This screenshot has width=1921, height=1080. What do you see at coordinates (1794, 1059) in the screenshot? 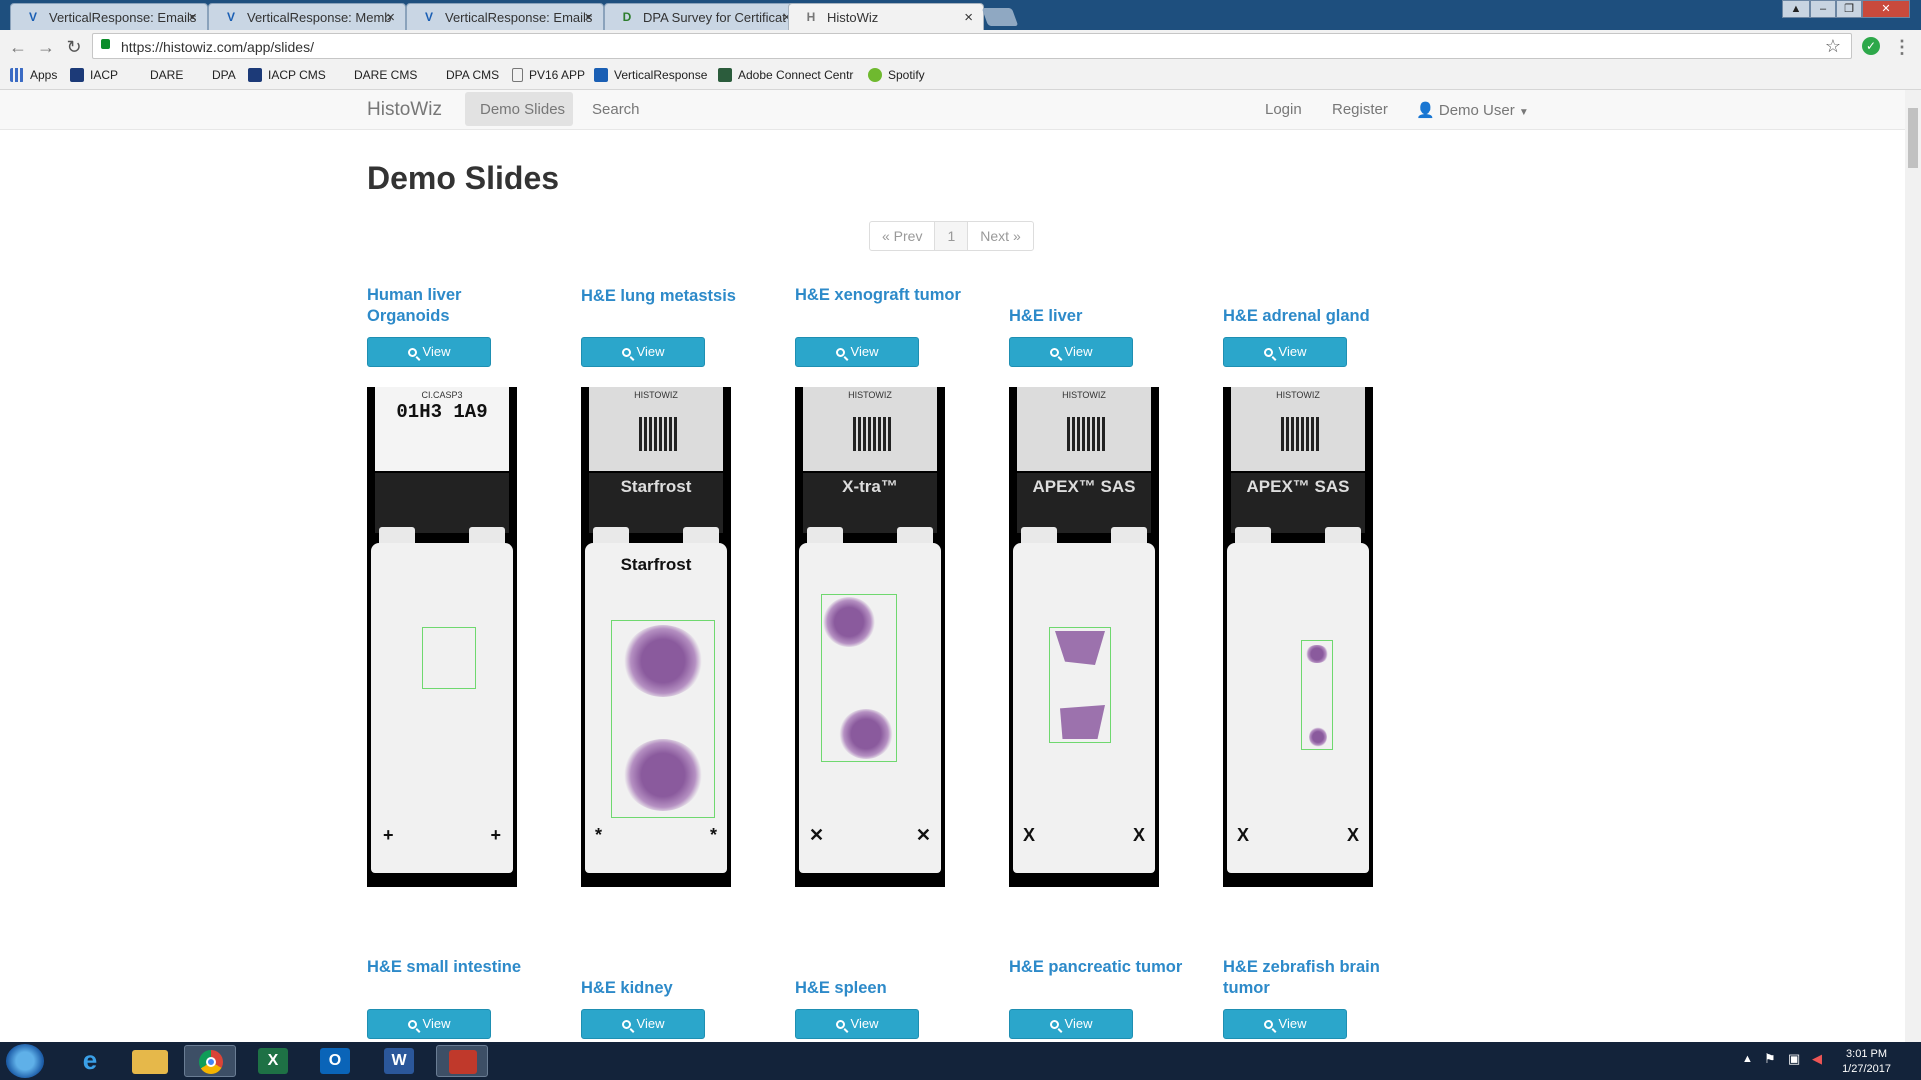
I see `network-icon: ▣` at bounding box center [1794, 1059].